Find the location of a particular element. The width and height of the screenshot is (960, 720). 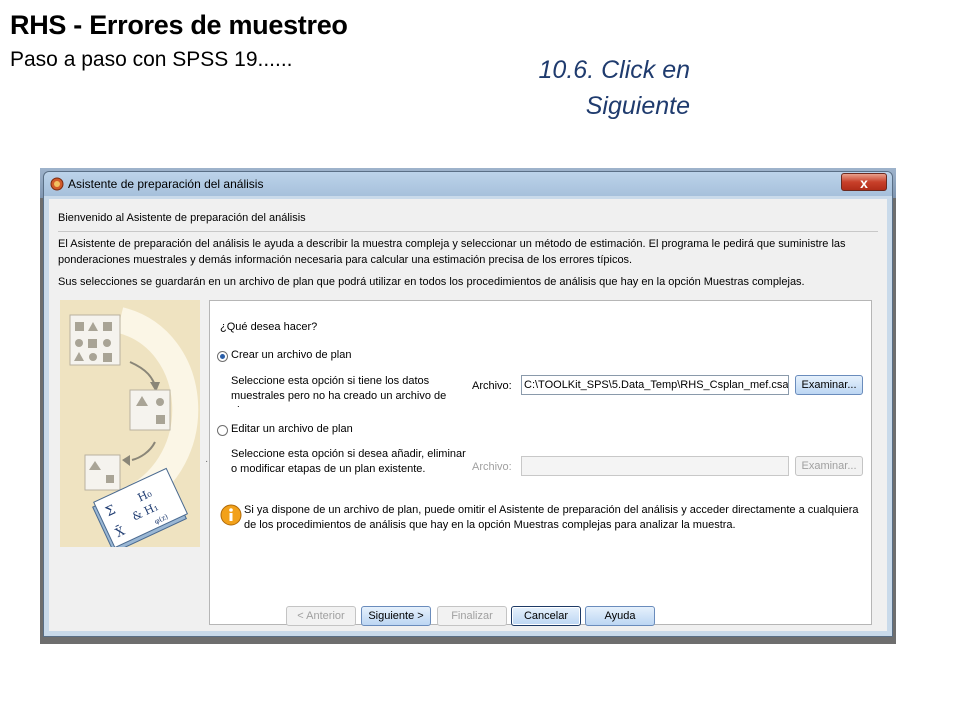

dialog-titlebar: Asistente de preparación del análisis x is located at coordinates (468, 184).